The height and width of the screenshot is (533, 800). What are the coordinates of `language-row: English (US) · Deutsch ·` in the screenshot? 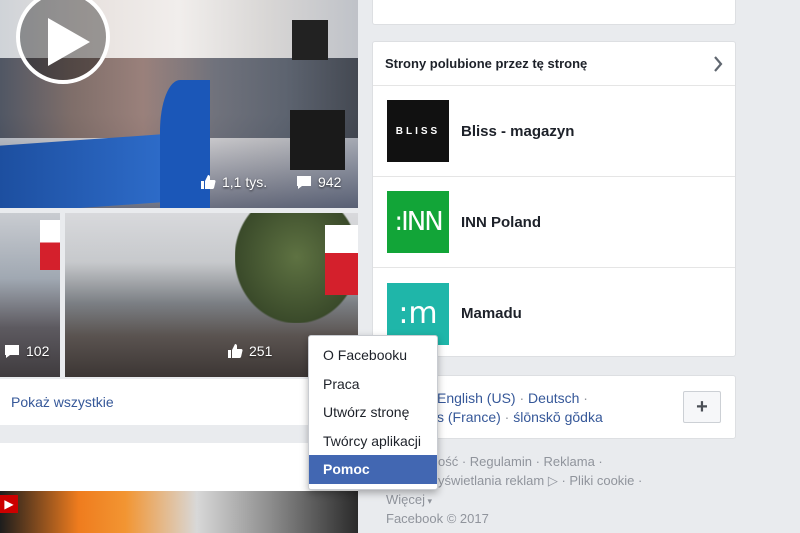 It's located at (512, 398).